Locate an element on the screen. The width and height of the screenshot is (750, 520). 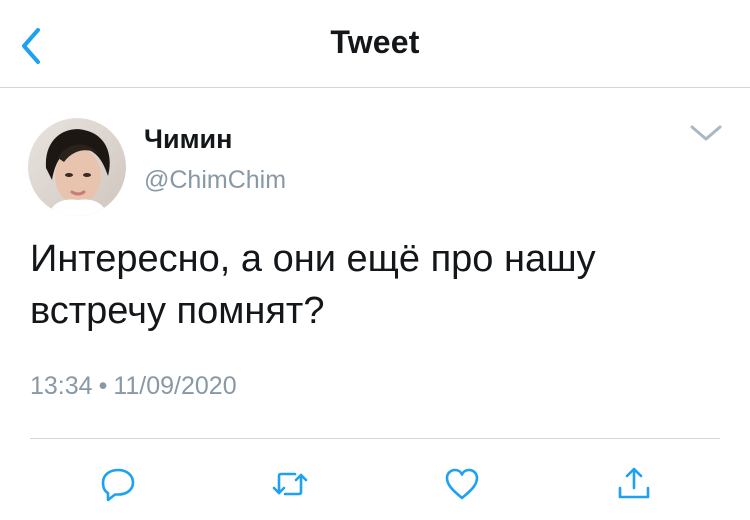
retweet-button is located at coordinates (290, 484).